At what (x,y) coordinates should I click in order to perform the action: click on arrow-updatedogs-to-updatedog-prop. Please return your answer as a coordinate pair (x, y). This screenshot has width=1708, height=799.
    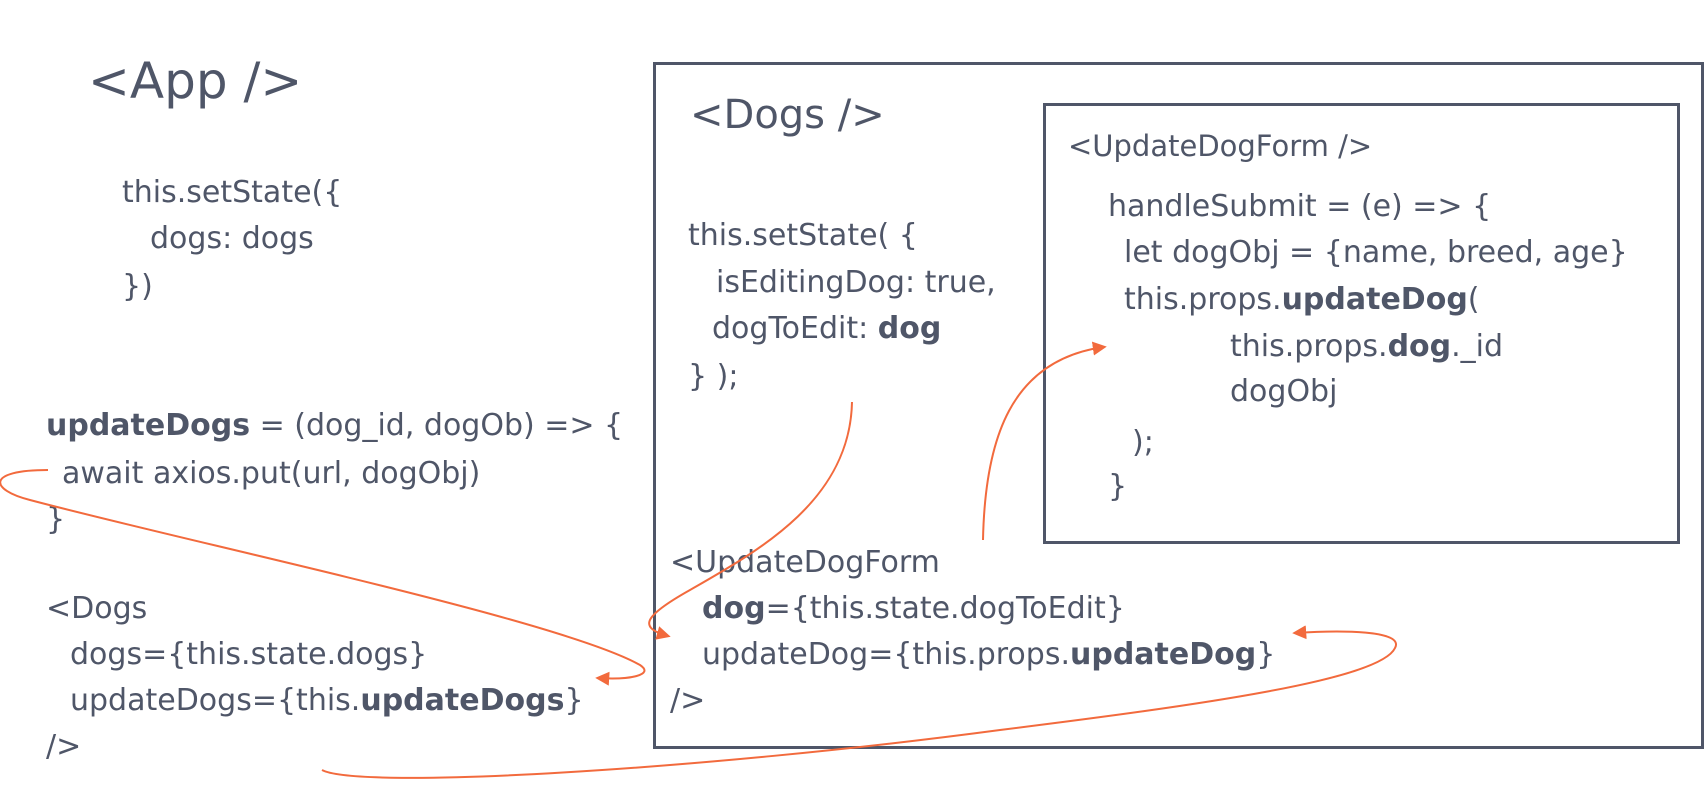
    Looking at the image, I should click on (859, 702).